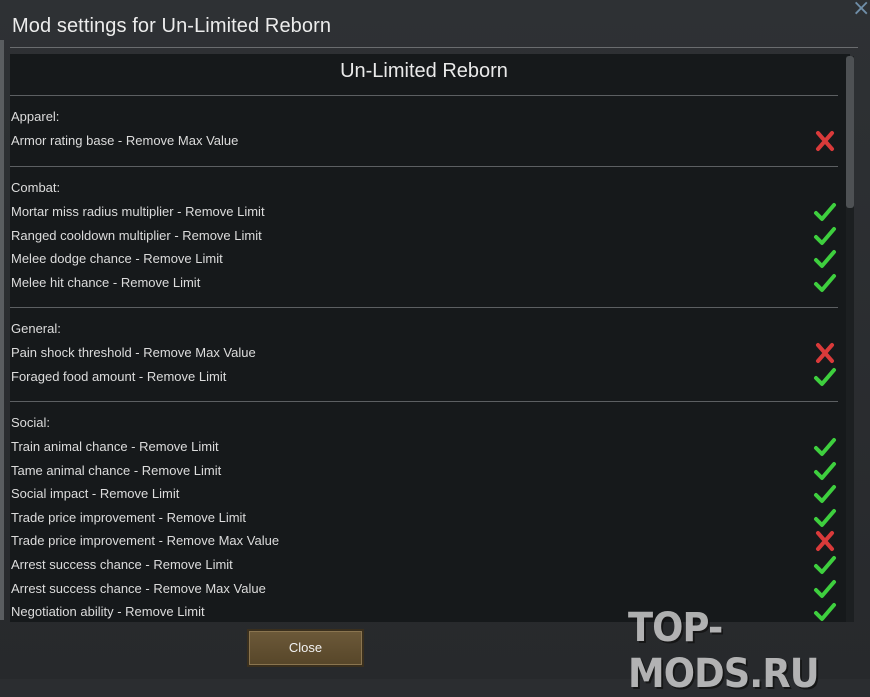 The width and height of the screenshot is (870, 697). What do you see at coordinates (424, 518) in the screenshot?
I see `setting-row: Trade price improvement - Remove Limit` at bounding box center [424, 518].